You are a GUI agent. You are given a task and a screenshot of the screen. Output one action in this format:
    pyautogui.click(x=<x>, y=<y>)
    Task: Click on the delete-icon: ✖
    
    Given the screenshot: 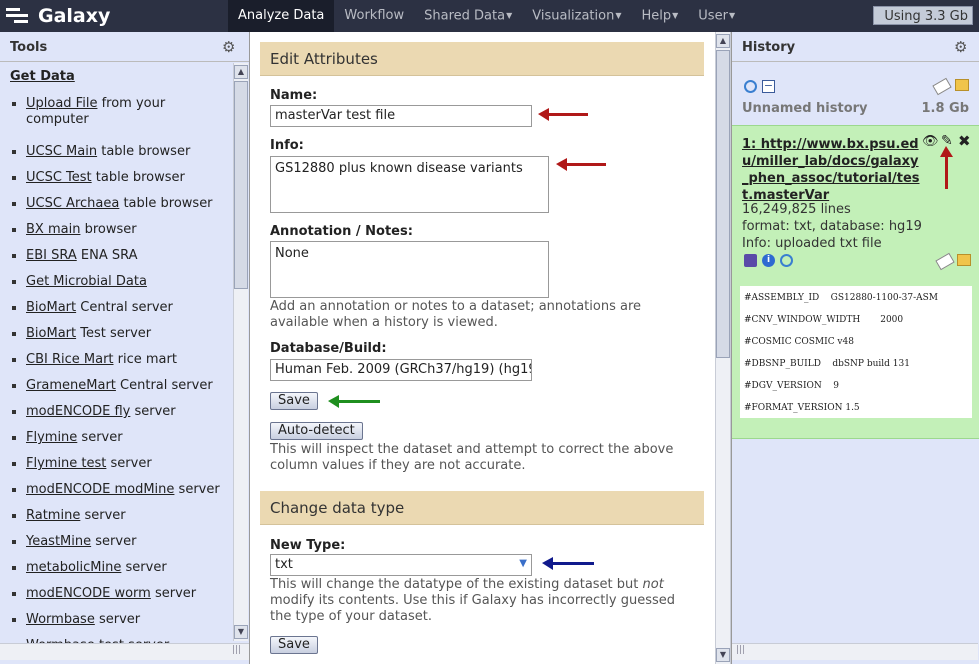 What is the action you would take?
    pyautogui.click(x=964, y=141)
    